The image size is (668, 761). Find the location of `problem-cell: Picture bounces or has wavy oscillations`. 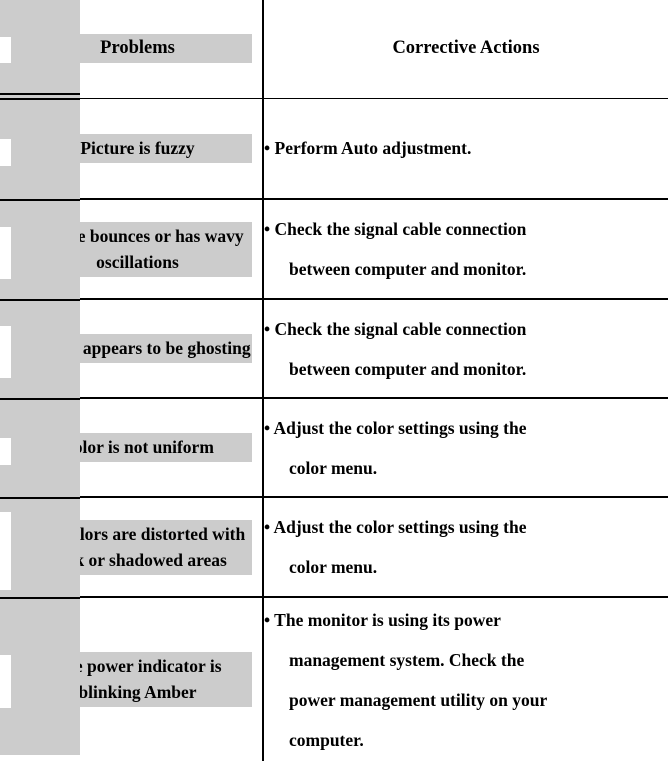

problem-cell: Picture bounces or has wavy oscillations is located at coordinates (131, 249).